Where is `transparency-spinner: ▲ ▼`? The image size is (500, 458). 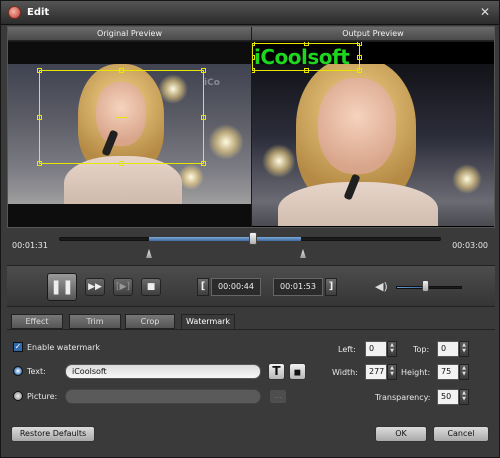
transparency-spinner: ▲ ▼ is located at coordinates (464, 397).